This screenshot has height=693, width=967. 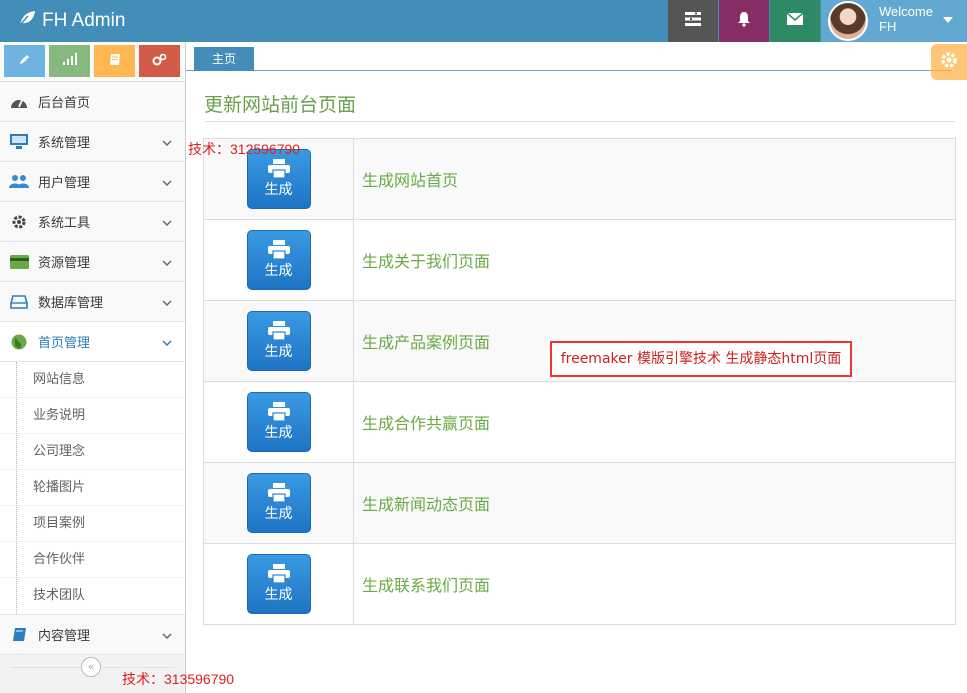 I want to click on settings-button, so click(x=949, y=62).